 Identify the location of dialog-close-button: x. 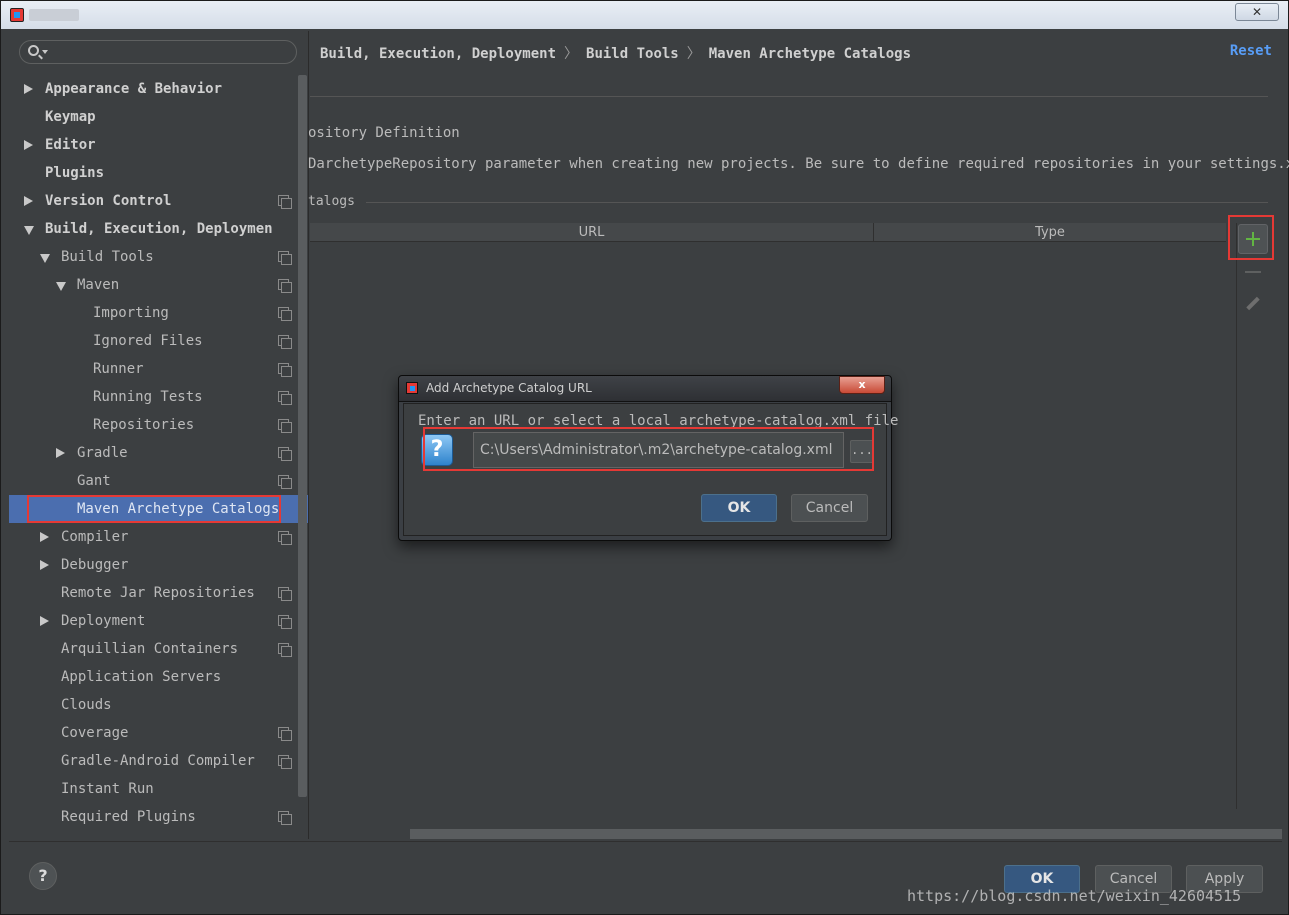
(862, 385).